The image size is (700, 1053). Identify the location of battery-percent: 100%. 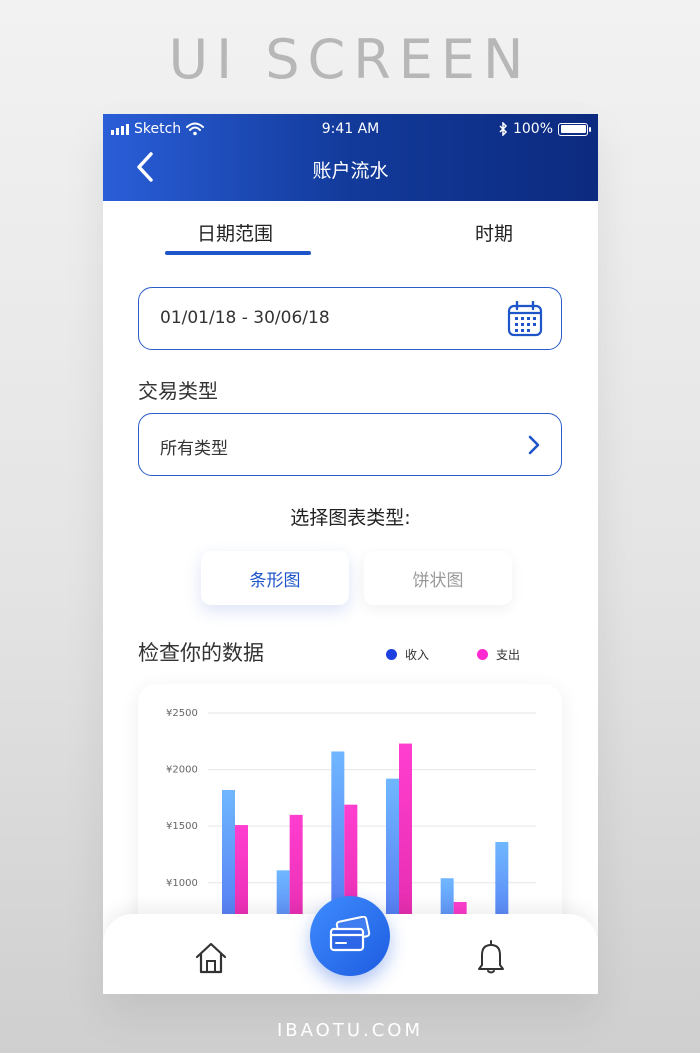
(532, 129).